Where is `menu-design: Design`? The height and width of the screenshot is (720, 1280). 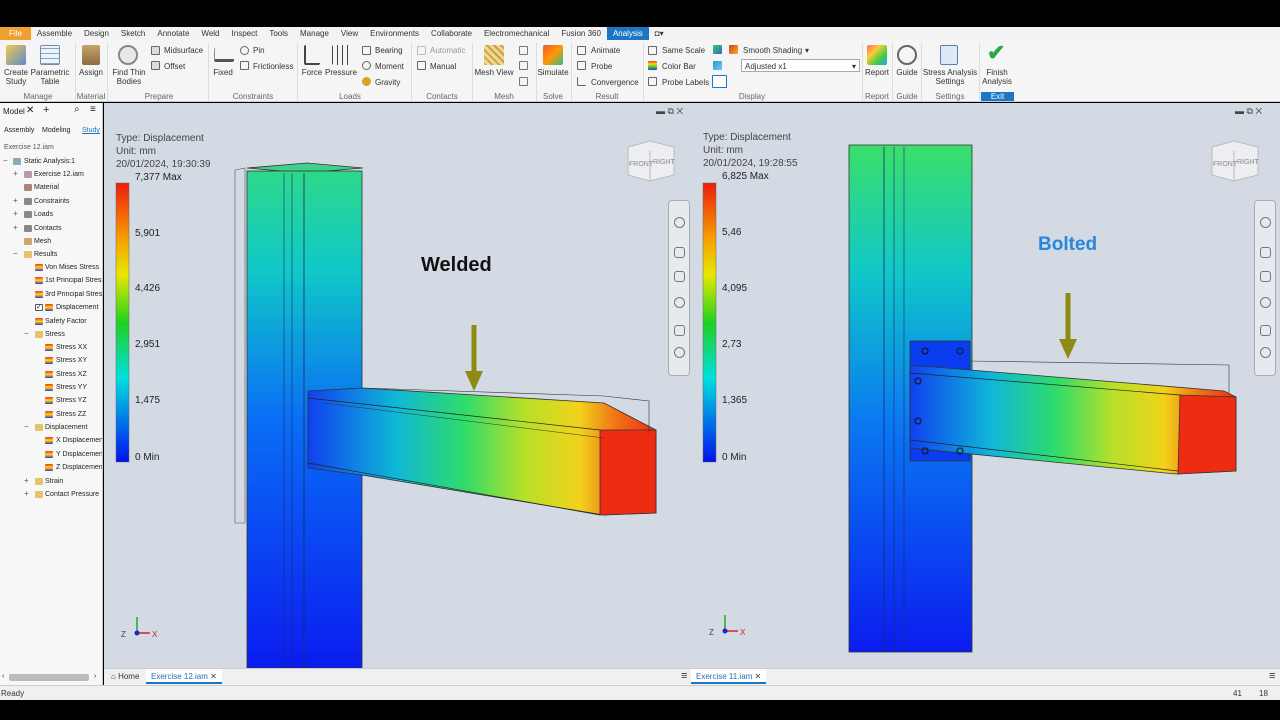 menu-design: Design is located at coordinates (96, 33).